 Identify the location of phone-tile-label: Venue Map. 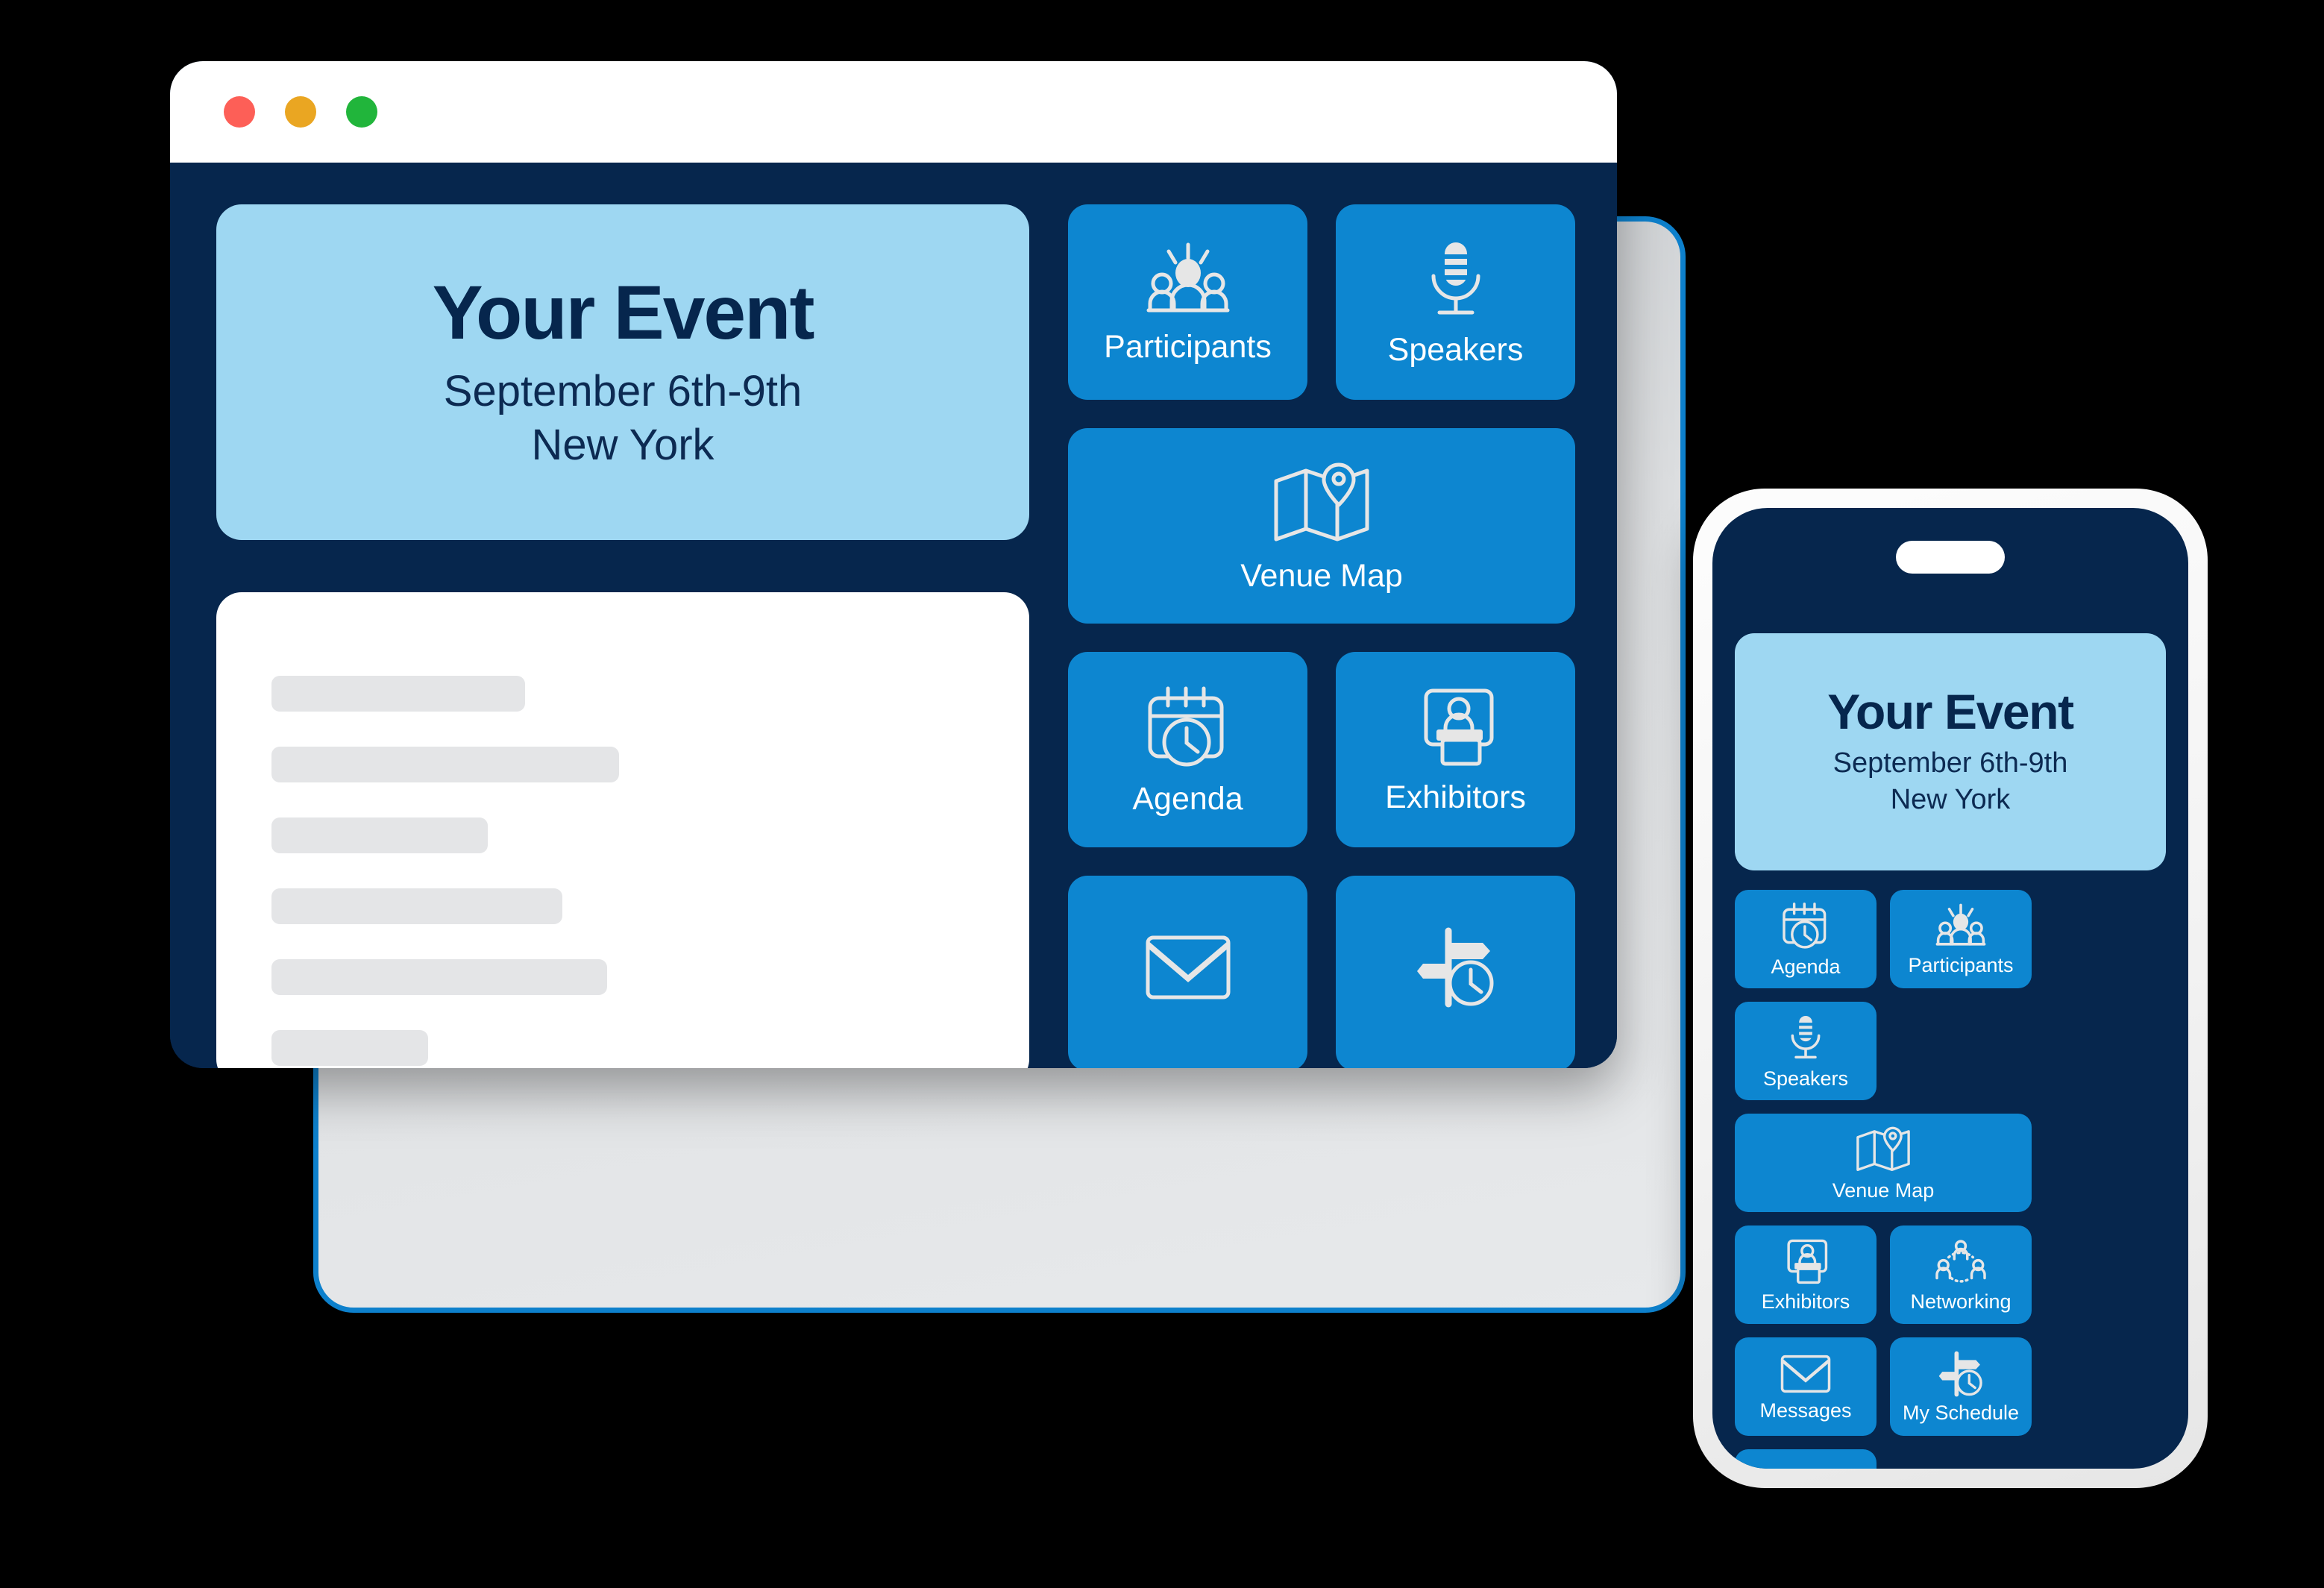
(1883, 1190).